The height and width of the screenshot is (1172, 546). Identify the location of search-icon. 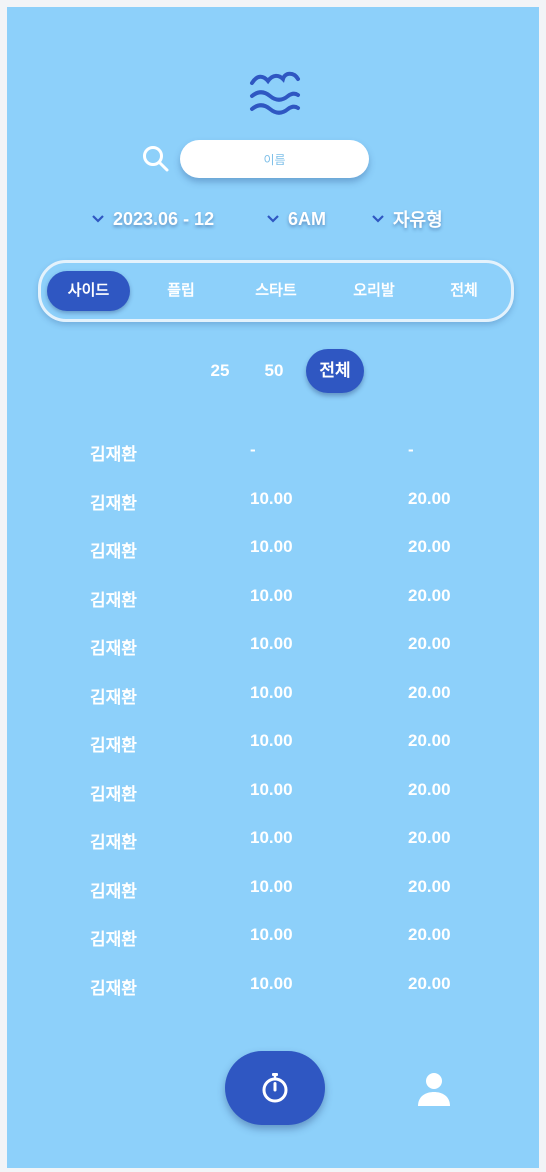
(156, 159).